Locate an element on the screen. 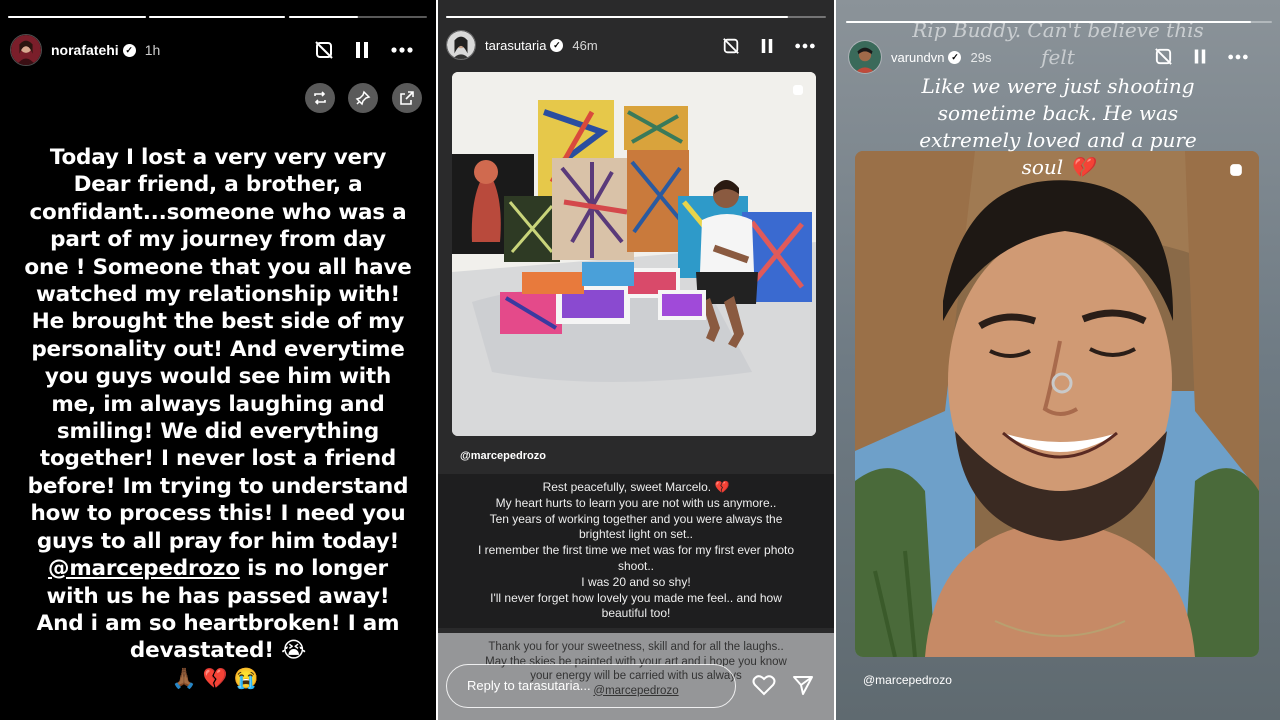 The width and height of the screenshot is (1280, 720). mention-line: @marcepedrozo is no longer is located at coordinates (218, 568).